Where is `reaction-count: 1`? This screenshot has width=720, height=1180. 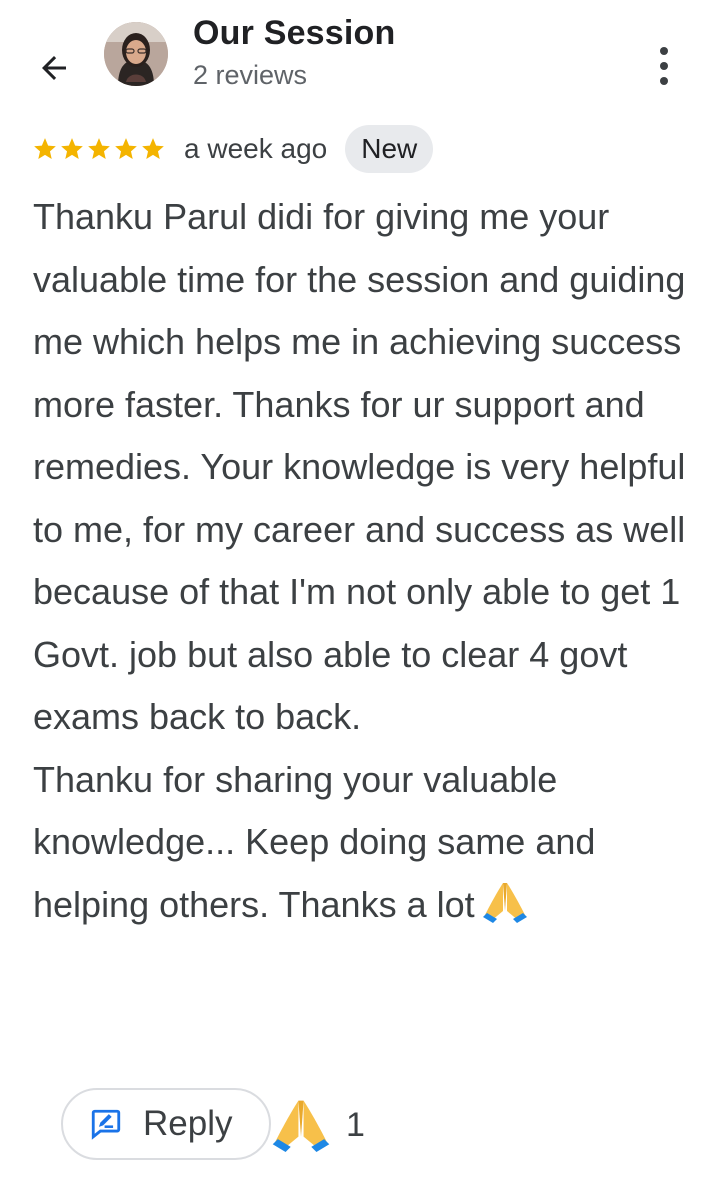
reaction-count: 1 is located at coordinates (355, 1124).